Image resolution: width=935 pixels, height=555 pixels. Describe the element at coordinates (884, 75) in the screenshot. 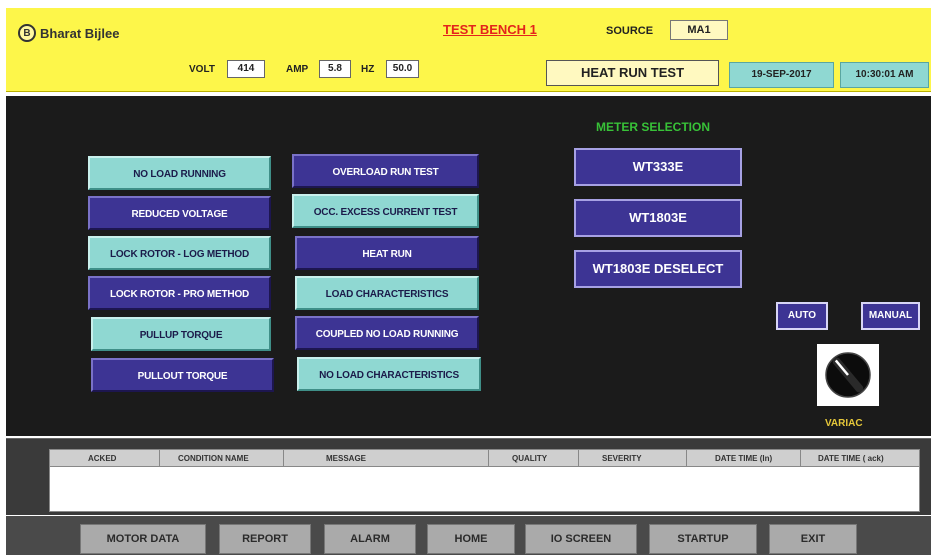

I see `time-display: 10:30:01 AM` at that location.